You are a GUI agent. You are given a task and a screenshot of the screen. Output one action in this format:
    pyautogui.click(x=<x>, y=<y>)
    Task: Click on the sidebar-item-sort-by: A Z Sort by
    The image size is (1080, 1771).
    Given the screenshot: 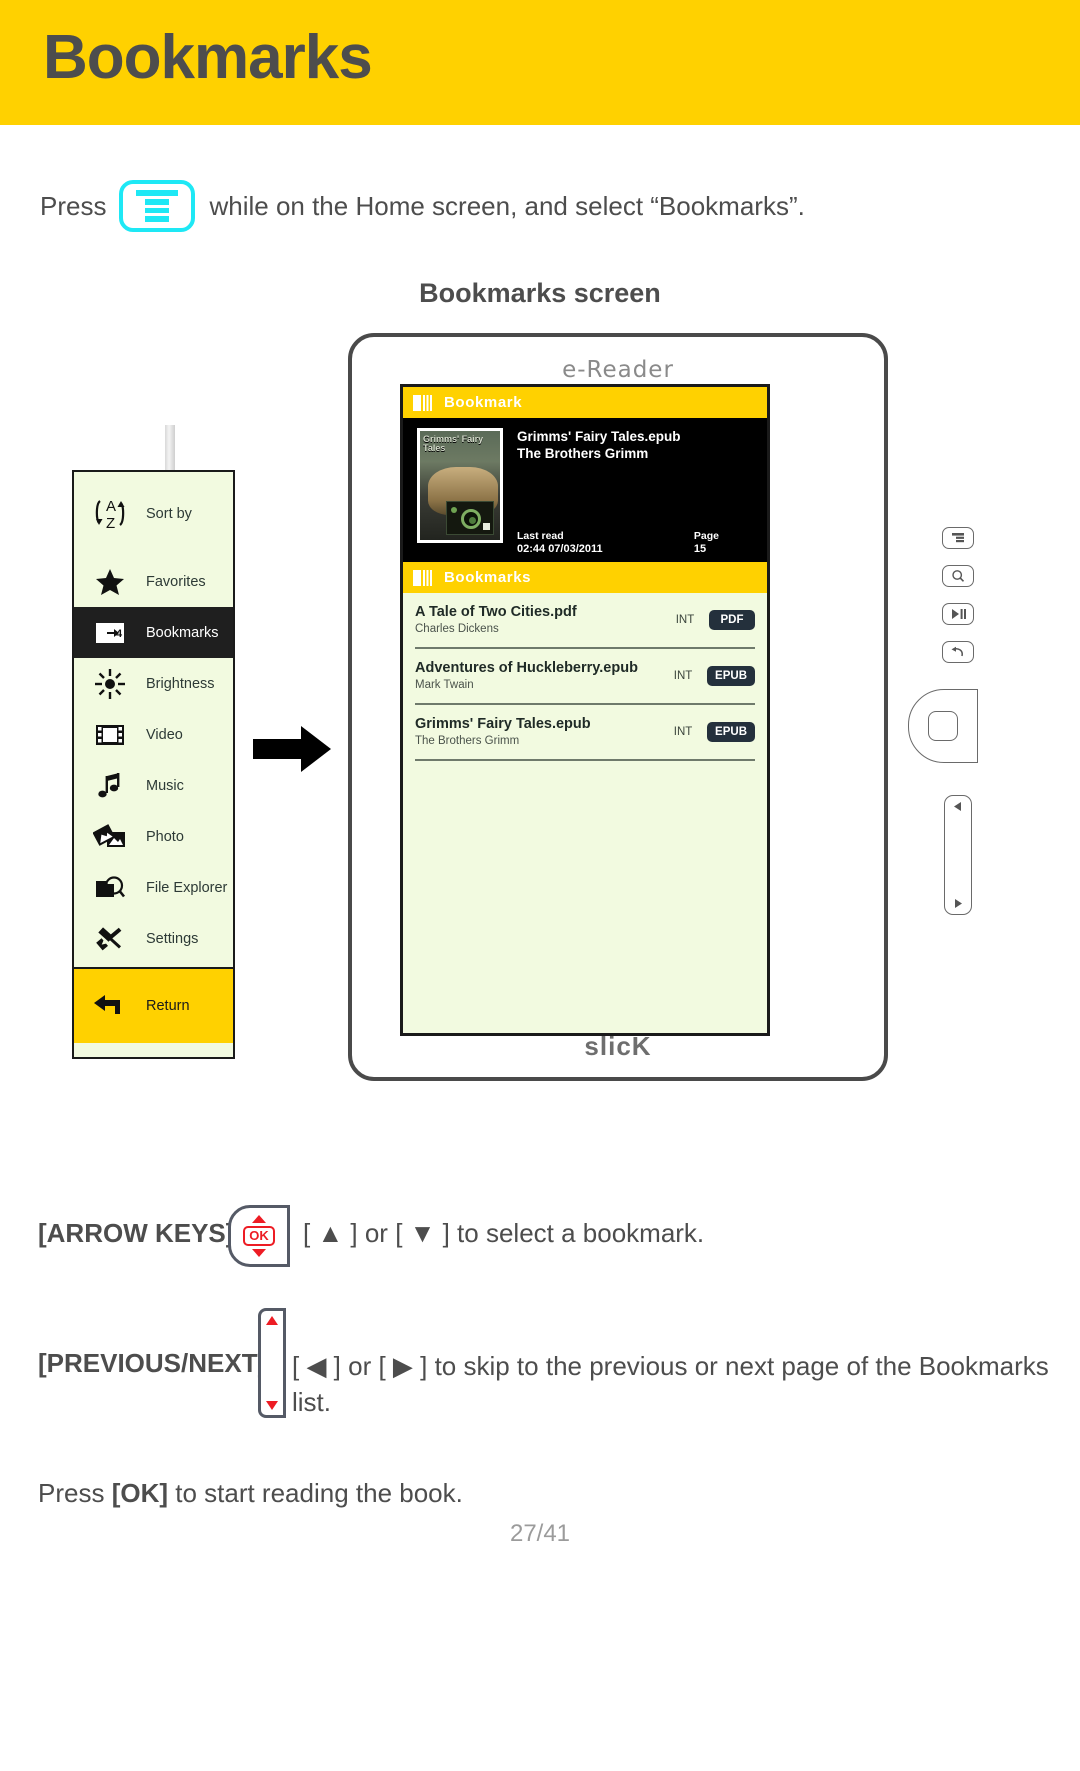 What is the action you would take?
    pyautogui.click(x=153, y=514)
    